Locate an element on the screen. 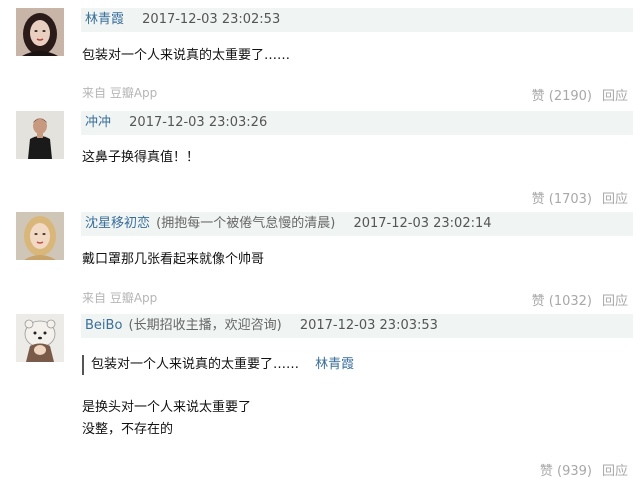  like-button: 赞 (2190) is located at coordinates (562, 96).